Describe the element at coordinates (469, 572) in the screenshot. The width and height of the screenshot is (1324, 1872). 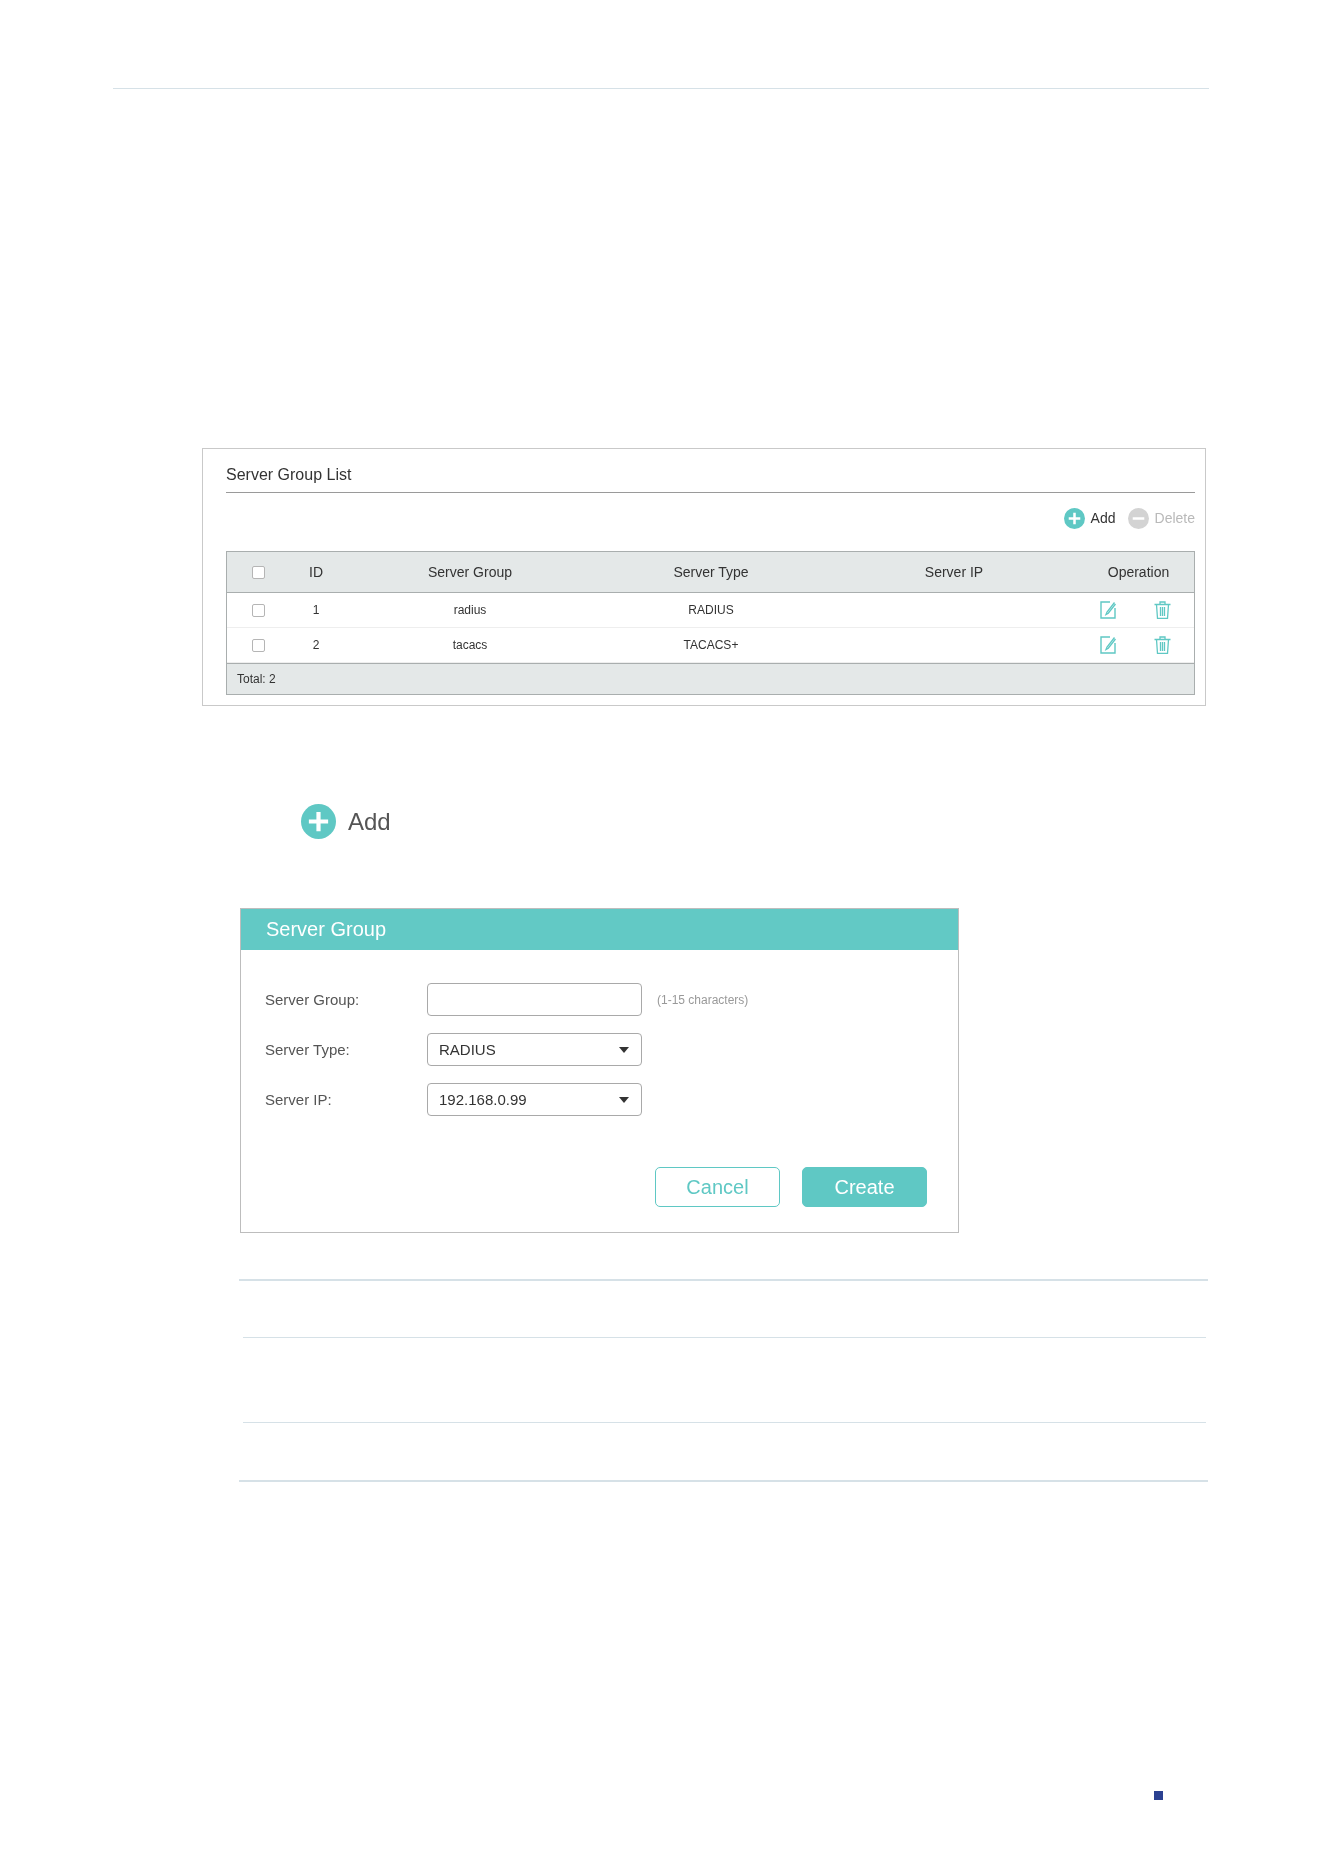
I see `column-header: Server Group` at that location.